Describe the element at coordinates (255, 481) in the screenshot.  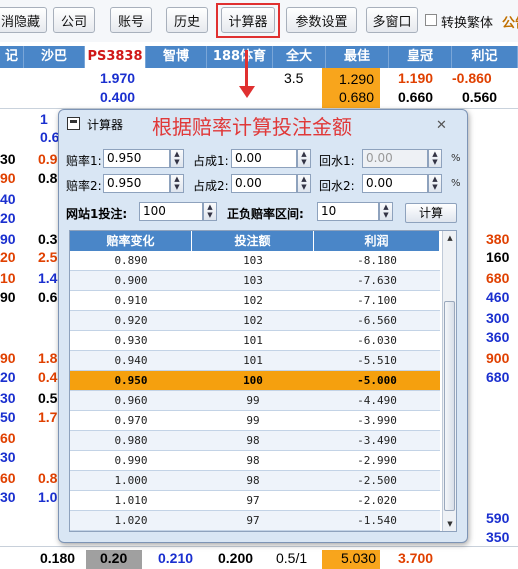
I see `table-row: 1.000 98 -2.500` at that location.